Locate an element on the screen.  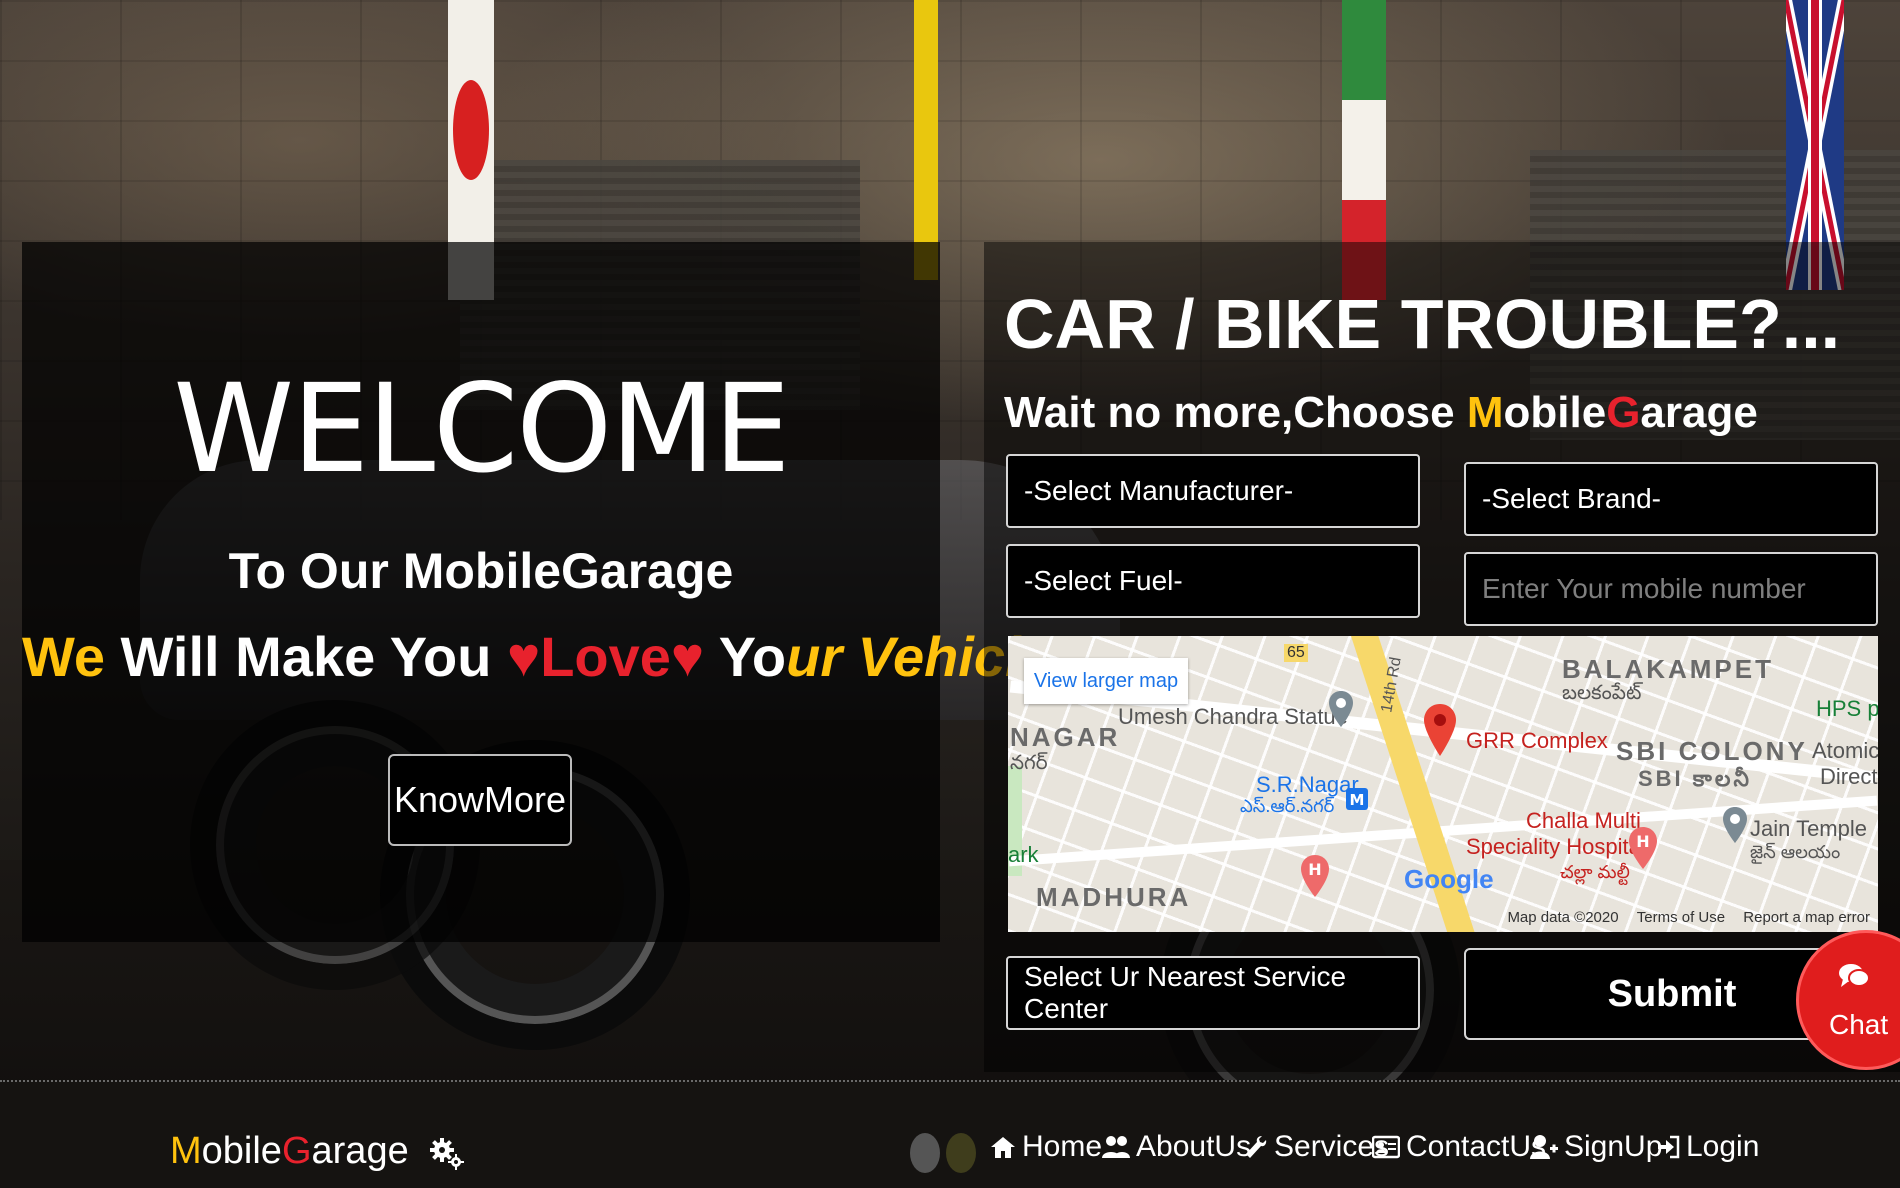
map-label-balakampet: BALAKAMPET is located at coordinates (1668, 669).